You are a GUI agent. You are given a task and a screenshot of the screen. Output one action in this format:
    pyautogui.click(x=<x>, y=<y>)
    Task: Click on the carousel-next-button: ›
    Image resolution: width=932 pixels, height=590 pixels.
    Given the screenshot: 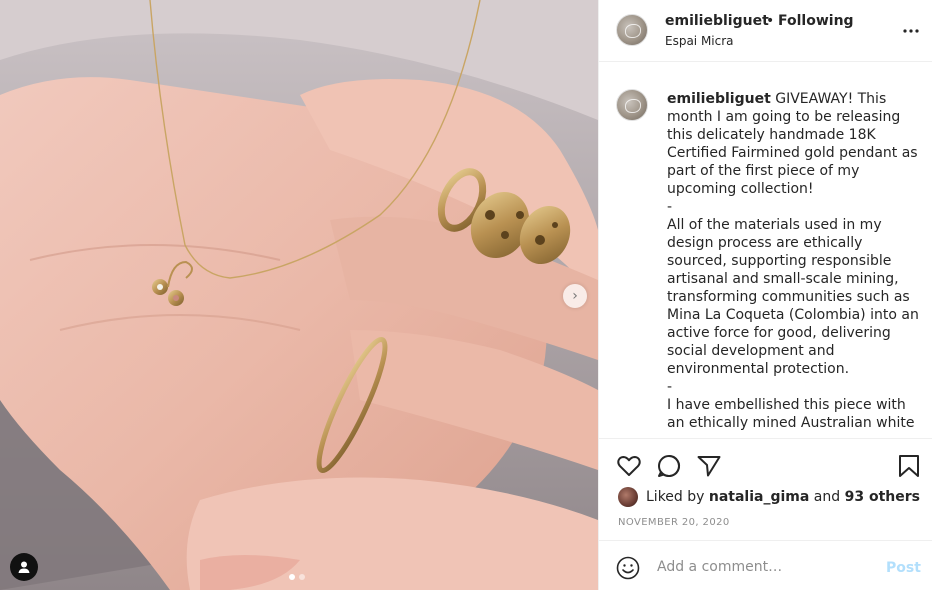 What is the action you would take?
    pyautogui.click(x=575, y=296)
    